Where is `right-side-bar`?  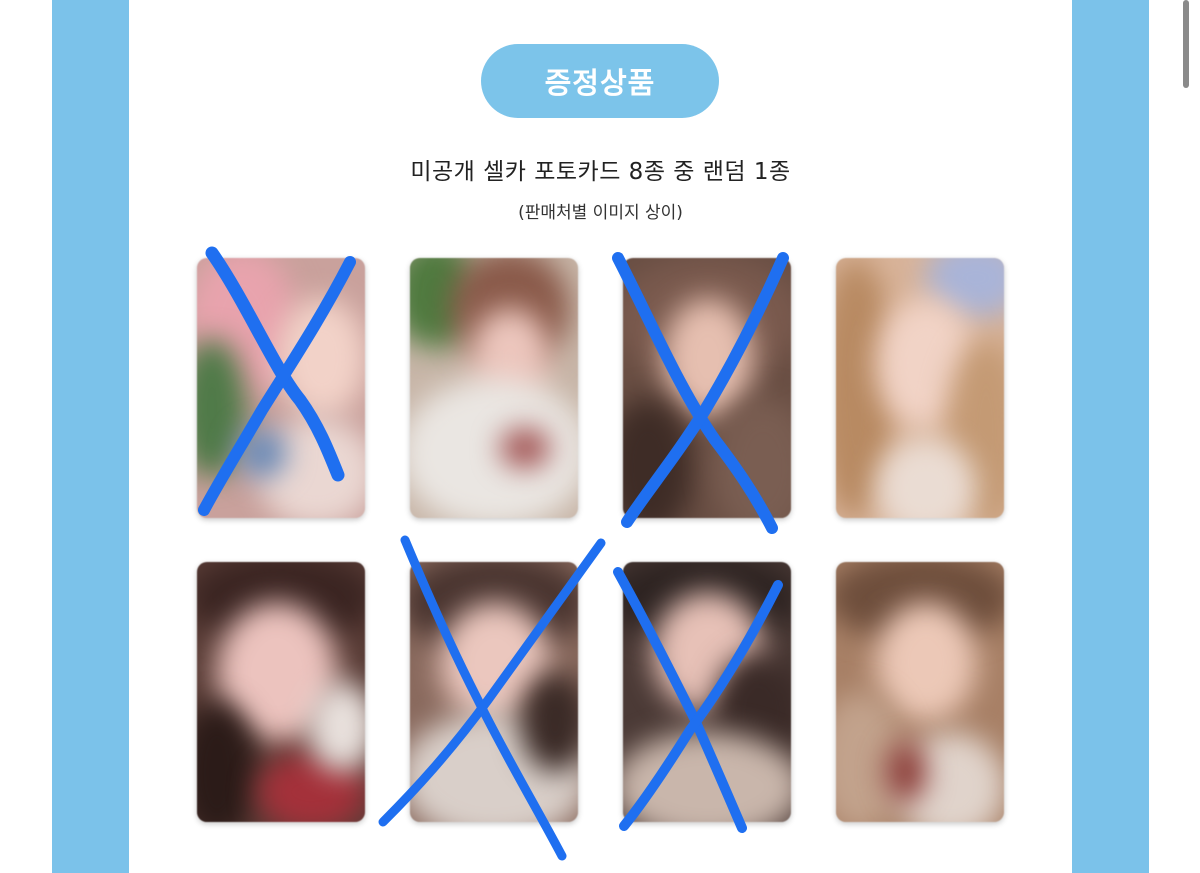 right-side-bar is located at coordinates (1110, 436).